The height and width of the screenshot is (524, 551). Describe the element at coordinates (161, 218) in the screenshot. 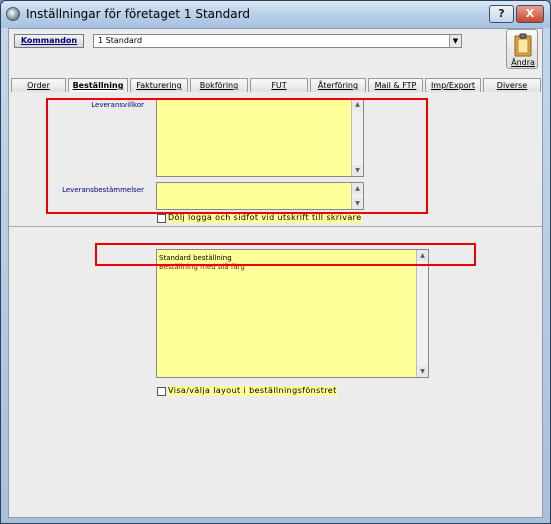

I see `hide-logo-checkbox` at that location.